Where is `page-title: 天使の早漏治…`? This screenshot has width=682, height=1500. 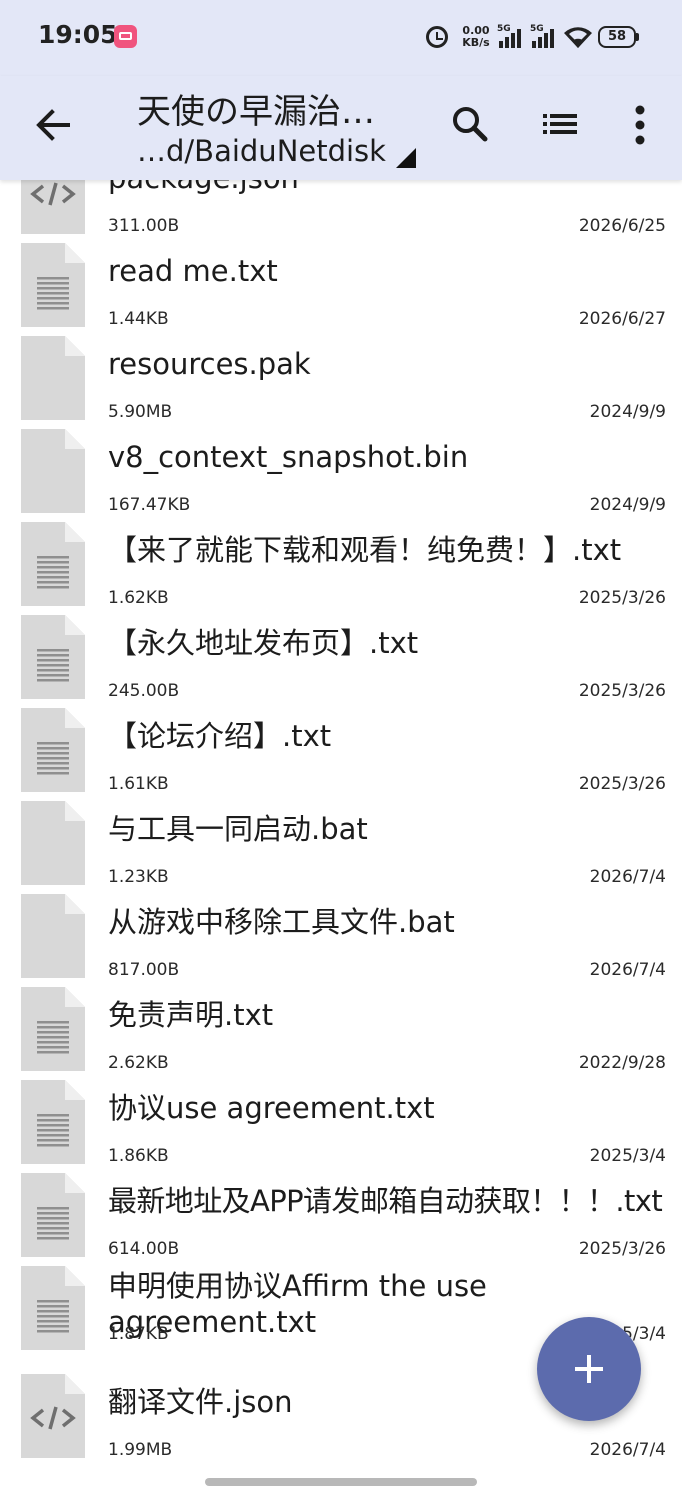 page-title: 天使の早漏治… is located at coordinates (256, 112).